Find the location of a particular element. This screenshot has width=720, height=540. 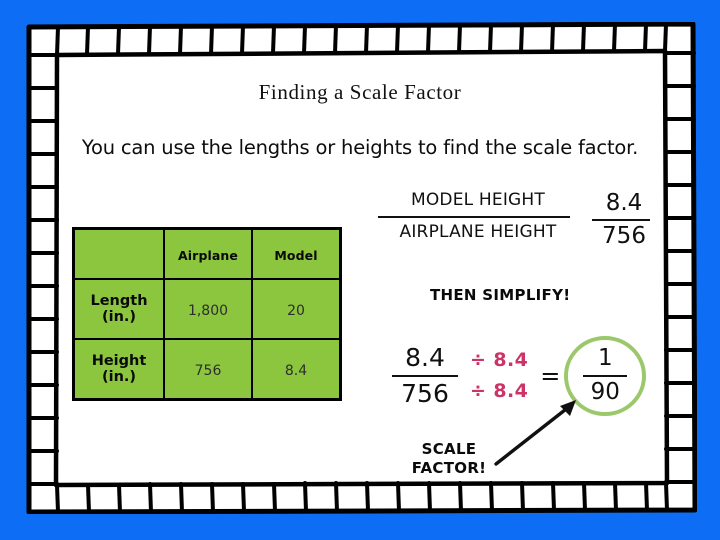

table-rowheader-height-line1: Height is located at coordinates (119, 360).